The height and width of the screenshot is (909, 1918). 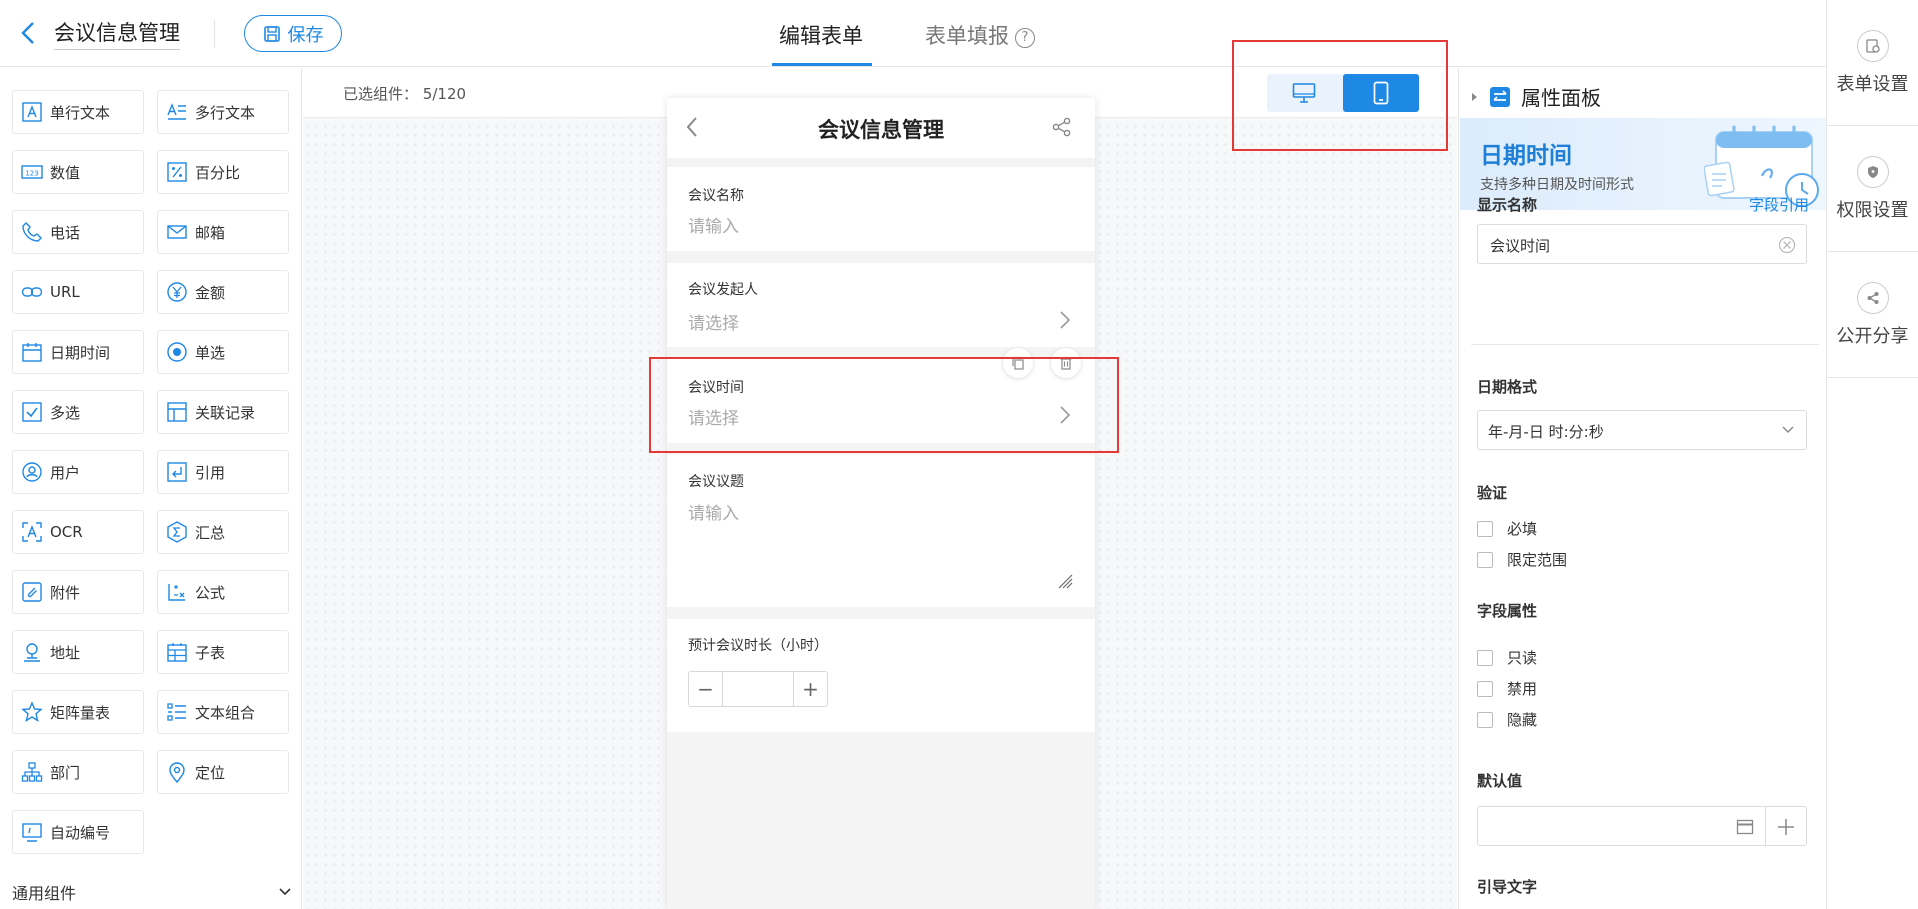 I want to click on display-name-label: 显示名称, so click(x=1507, y=205).